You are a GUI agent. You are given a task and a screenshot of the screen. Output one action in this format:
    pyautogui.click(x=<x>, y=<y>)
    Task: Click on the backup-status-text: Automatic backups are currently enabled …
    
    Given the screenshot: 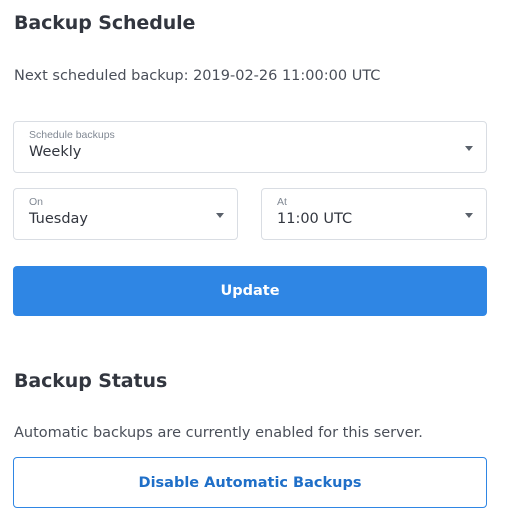 What is the action you would take?
    pyautogui.click(x=218, y=433)
    